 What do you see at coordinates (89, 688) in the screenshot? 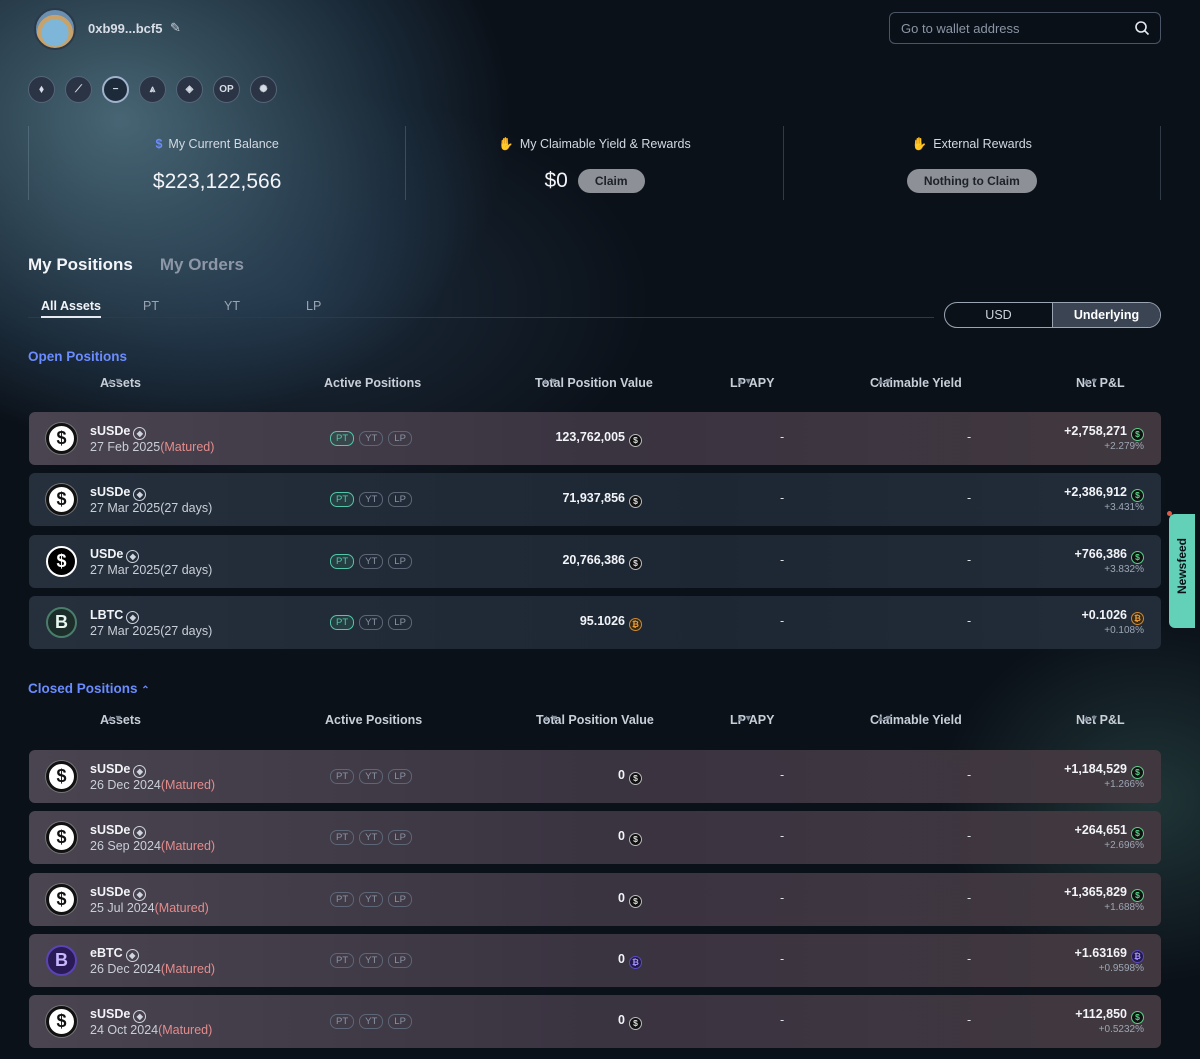
I see `closed-positions-toggle: Closed Positions ⌃` at bounding box center [89, 688].